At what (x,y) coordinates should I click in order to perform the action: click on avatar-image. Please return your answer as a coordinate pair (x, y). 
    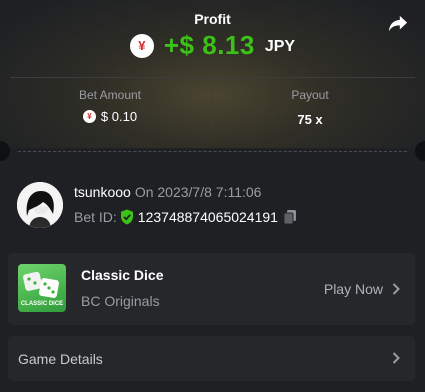
    Looking at the image, I should click on (40, 205).